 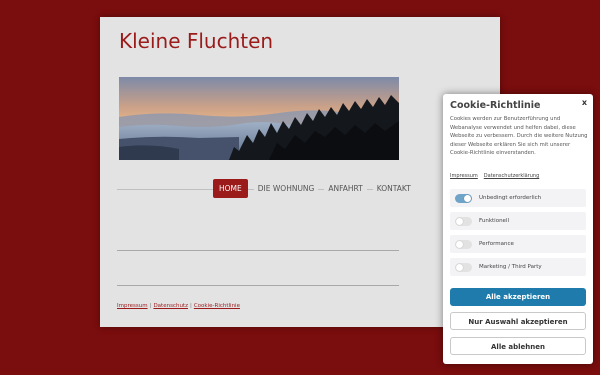 I want to click on cookie-option-label: Funktionell, so click(x=494, y=221).